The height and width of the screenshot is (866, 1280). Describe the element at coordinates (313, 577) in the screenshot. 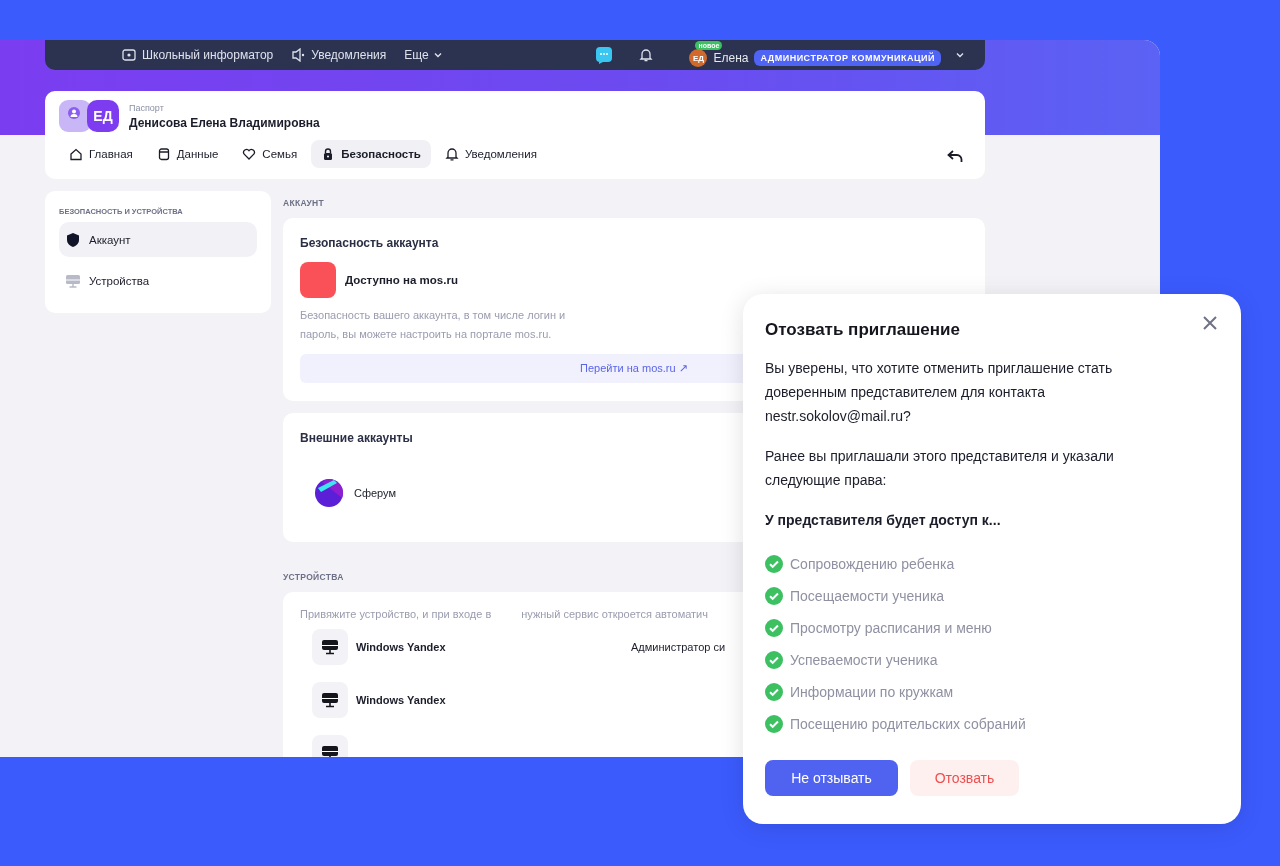

I see `section-heading: УСТРОЙСТВА` at that location.